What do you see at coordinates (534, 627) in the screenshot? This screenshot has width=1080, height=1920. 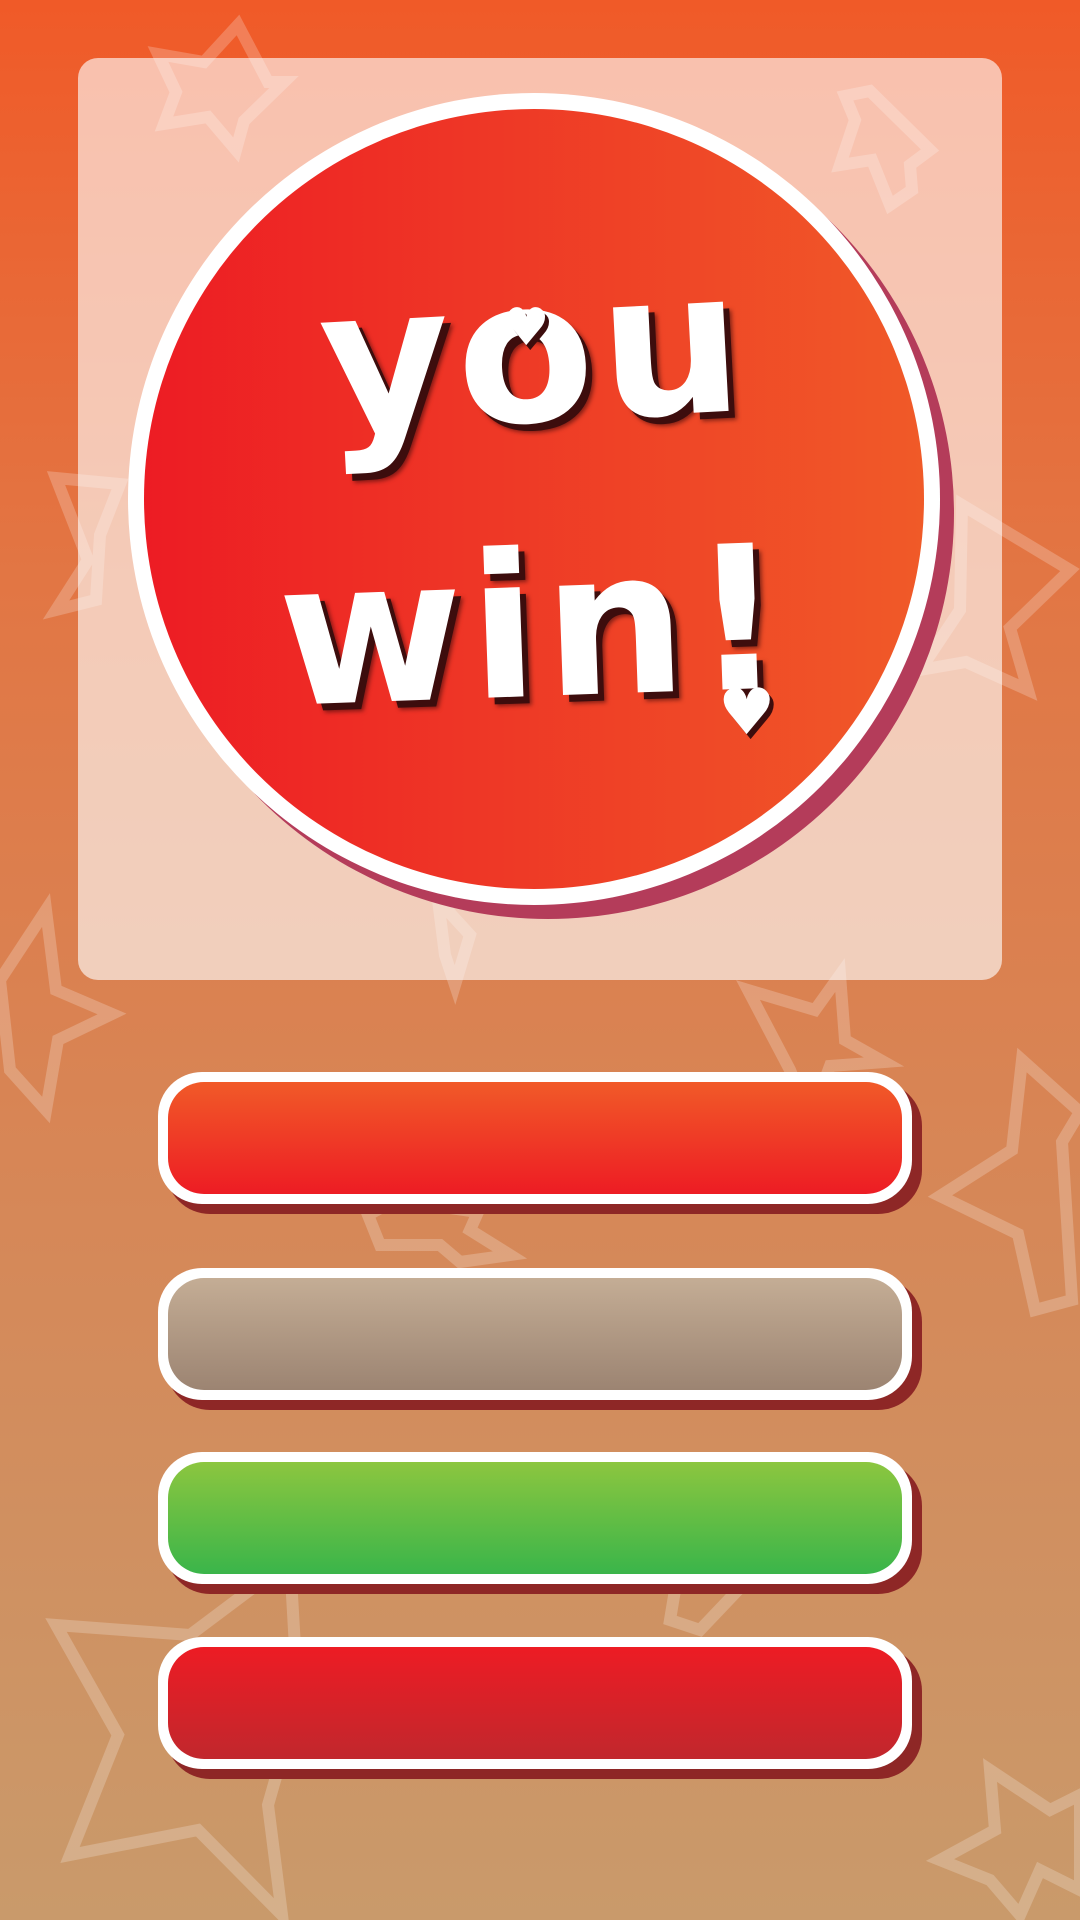 I see `win-text: WIN!` at bounding box center [534, 627].